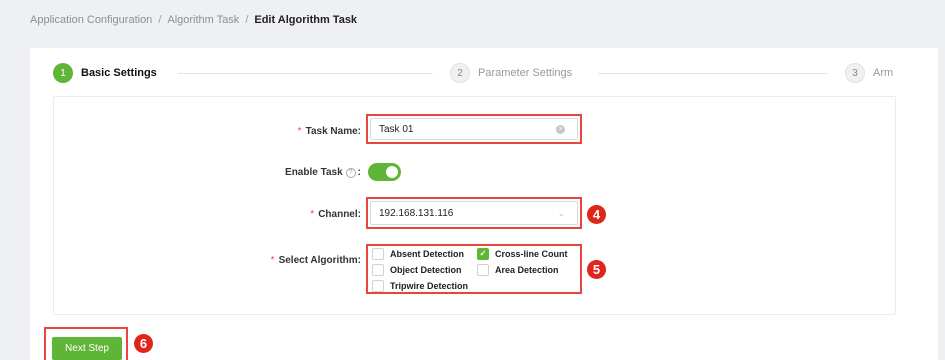 This screenshot has height=360, width=945. What do you see at coordinates (560, 129) in the screenshot?
I see `clear-icon: ×` at bounding box center [560, 129].